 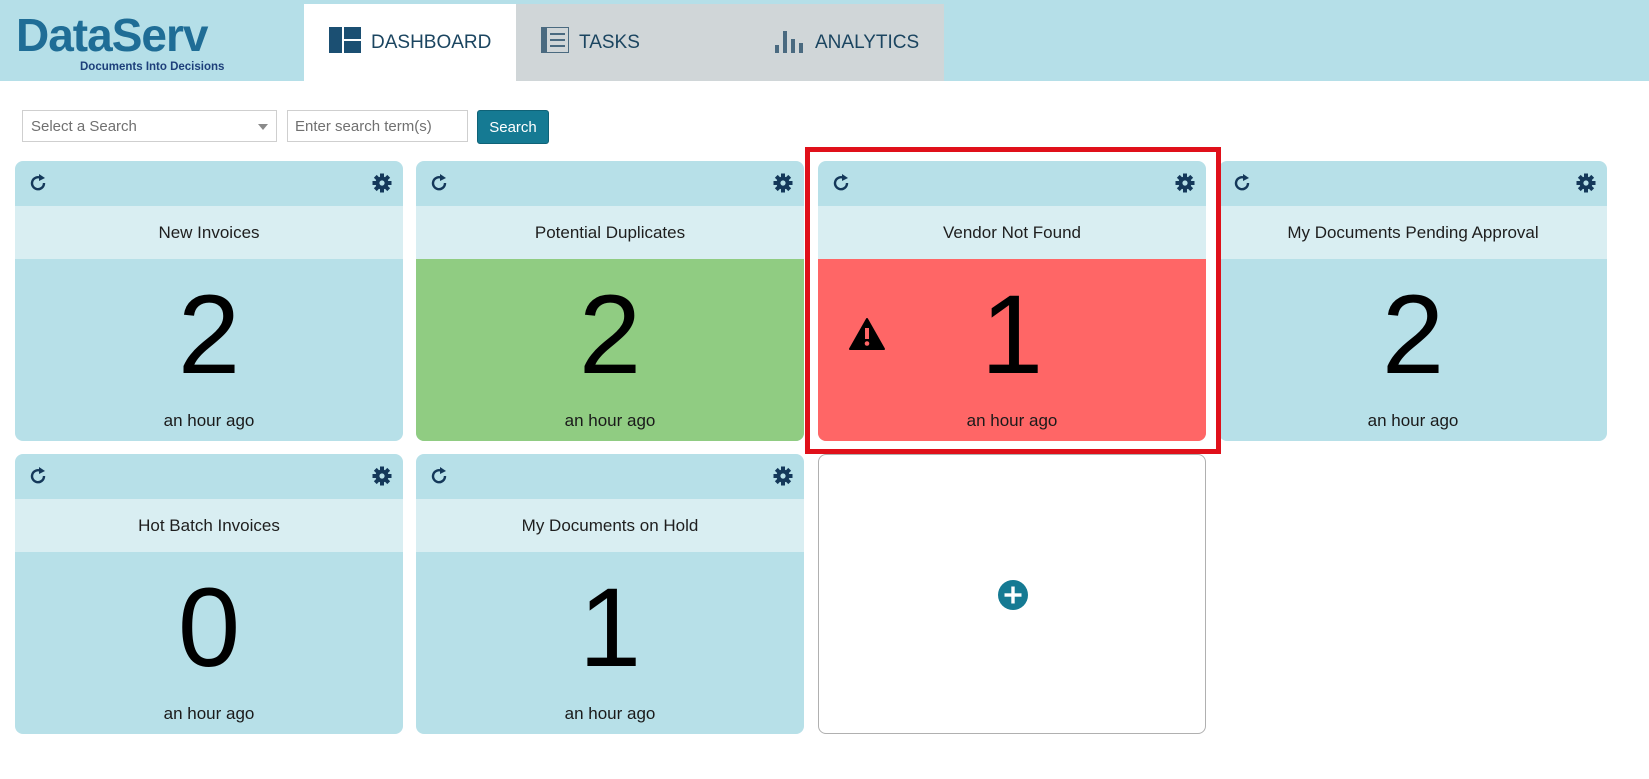 What do you see at coordinates (112, 35) in the screenshot?
I see `logo-text: DataServ` at bounding box center [112, 35].